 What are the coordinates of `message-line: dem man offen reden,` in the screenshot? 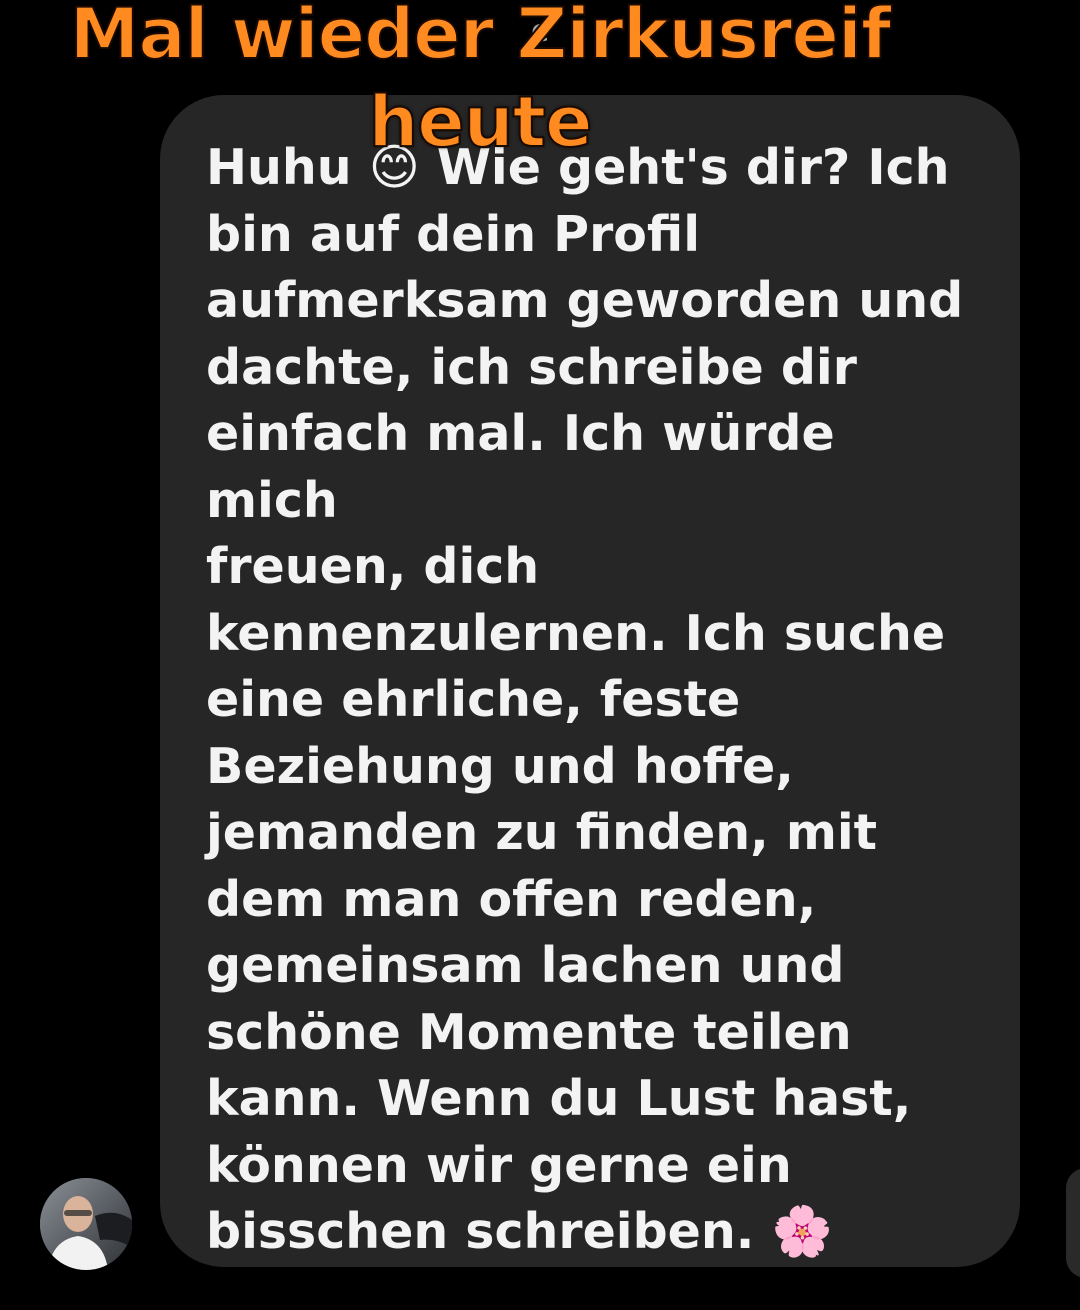 It's located at (511, 899).